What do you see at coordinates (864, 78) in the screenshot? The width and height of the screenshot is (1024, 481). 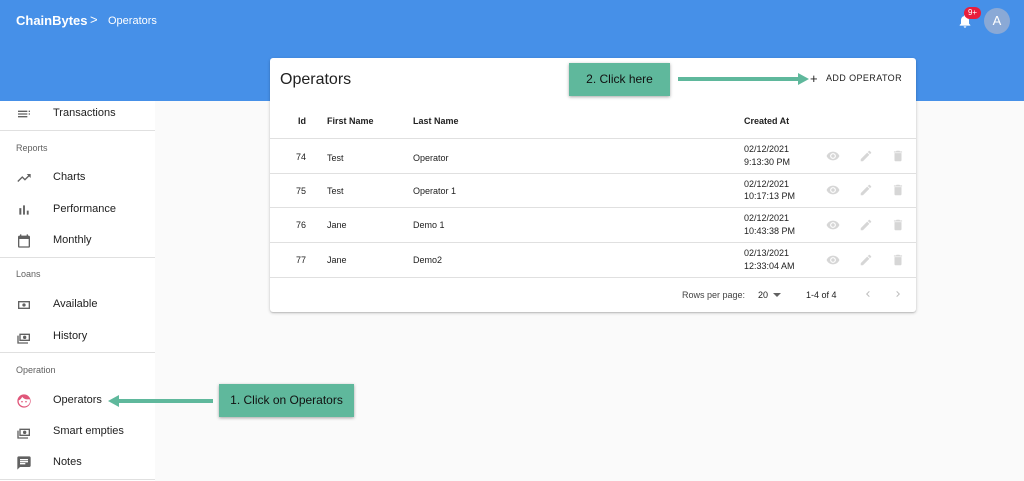 I see `add-operator-label: ADD OPERATOR` at bounding box center [864, 78].